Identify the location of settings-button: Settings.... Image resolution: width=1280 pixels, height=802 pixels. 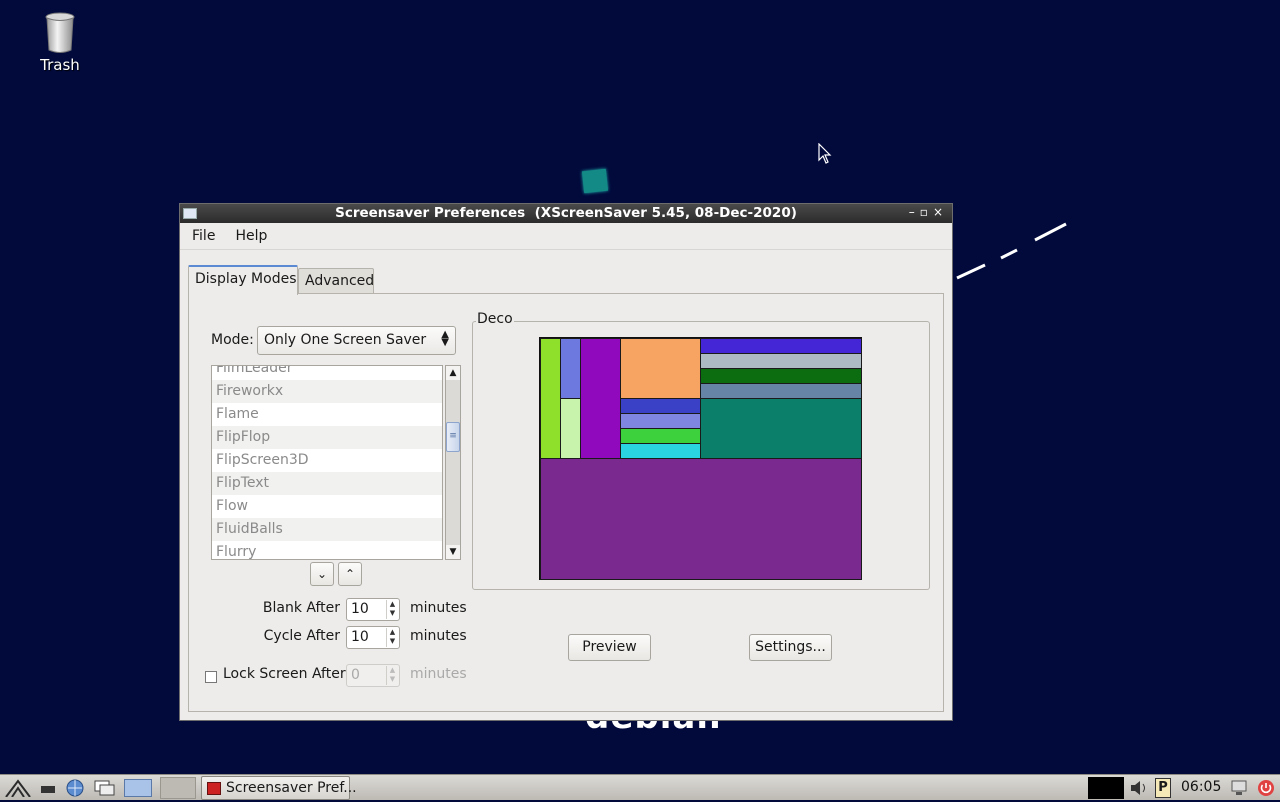
(790, 647).